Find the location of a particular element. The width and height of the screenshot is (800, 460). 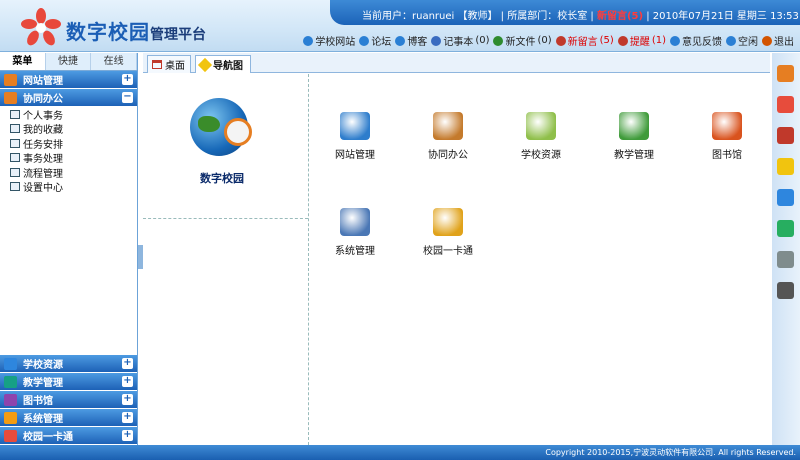

sidebar-tabs: 菜单 快捷 在线 is located at coordinates (69, 62).